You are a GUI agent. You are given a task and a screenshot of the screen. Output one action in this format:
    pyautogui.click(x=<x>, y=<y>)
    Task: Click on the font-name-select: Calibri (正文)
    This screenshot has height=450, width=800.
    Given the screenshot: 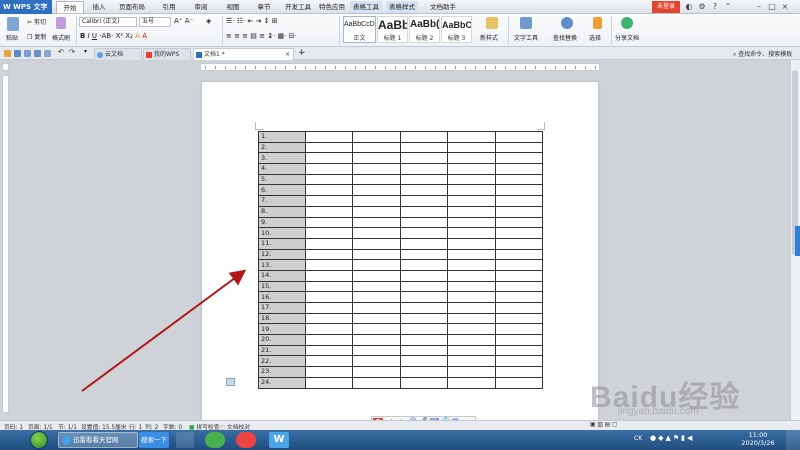 What is the action you would take?
    pyautogui.click(x=108, y=22)
    